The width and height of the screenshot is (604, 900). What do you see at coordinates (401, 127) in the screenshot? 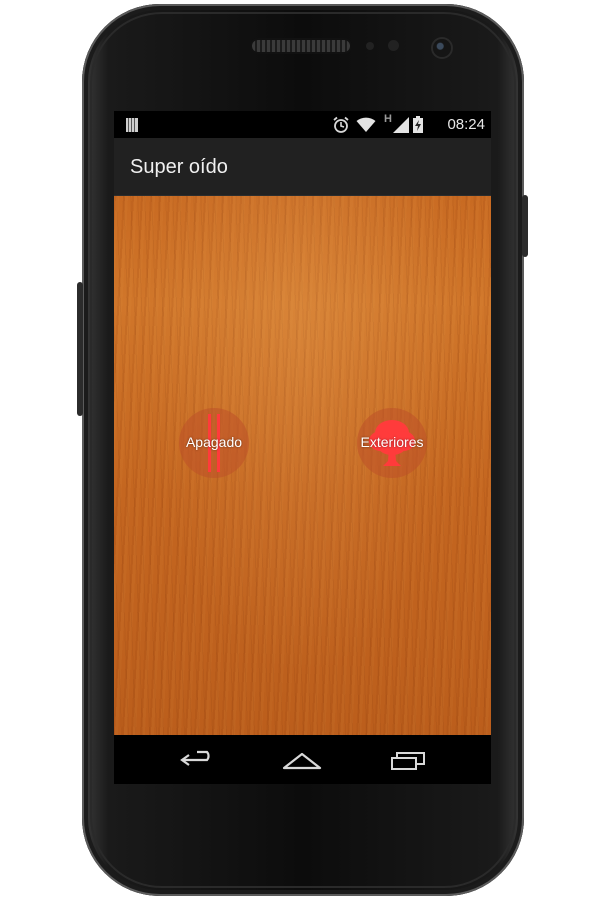
I see `signal-icon` at bounding box center [401, 127].